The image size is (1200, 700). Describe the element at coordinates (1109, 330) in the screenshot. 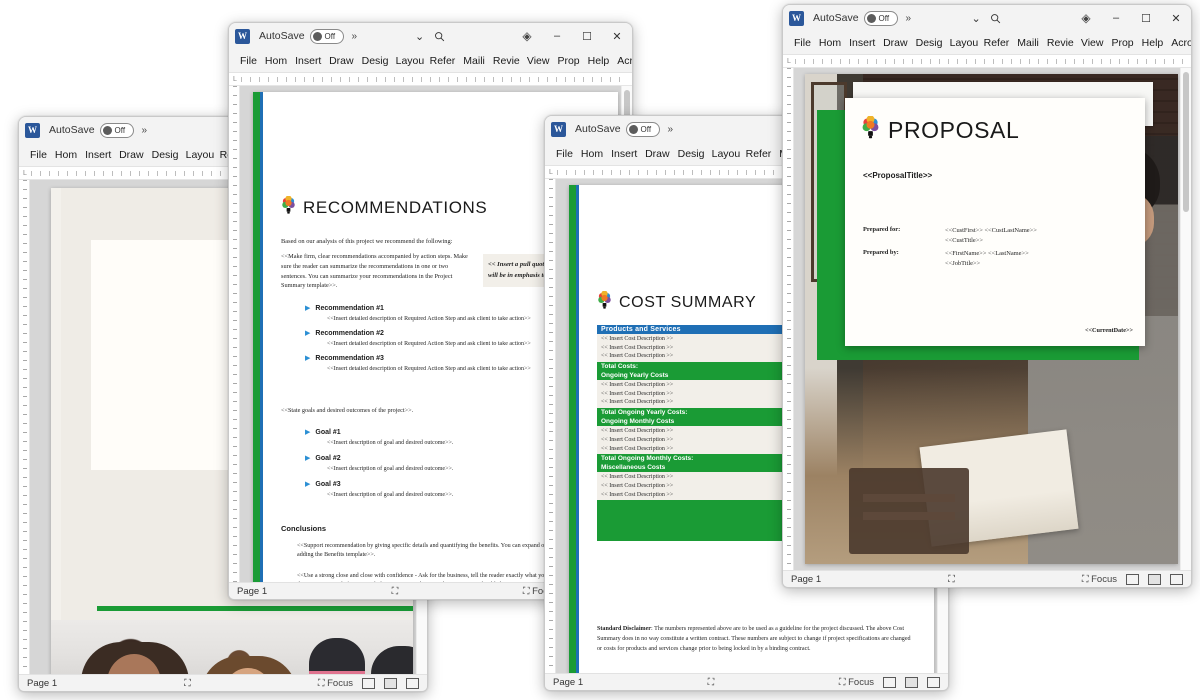

I see `current-date-field: <<CurrentDate>>` at that location.